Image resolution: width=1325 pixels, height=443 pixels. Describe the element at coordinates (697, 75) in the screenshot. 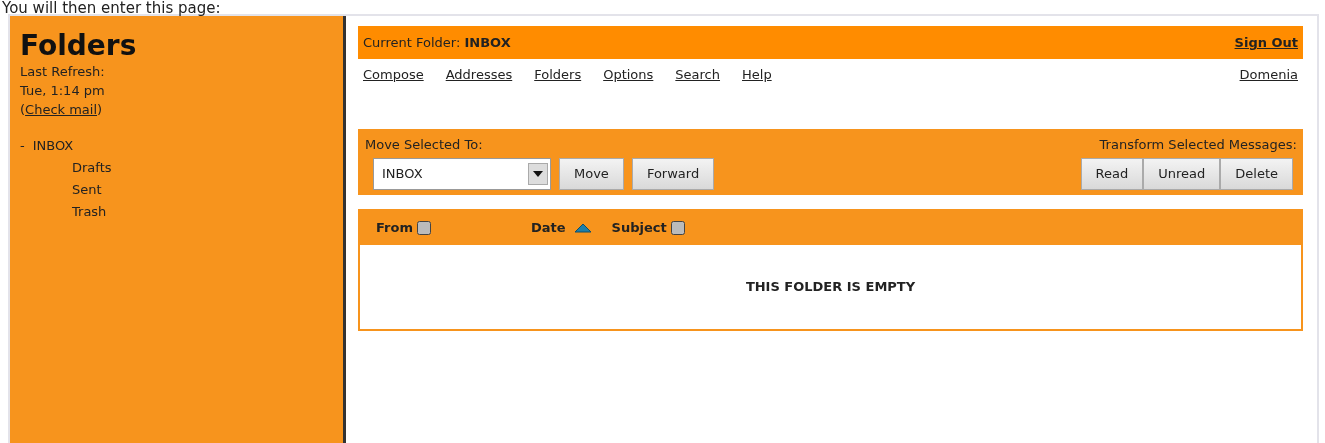

I see `nav-link: Search` at that location.